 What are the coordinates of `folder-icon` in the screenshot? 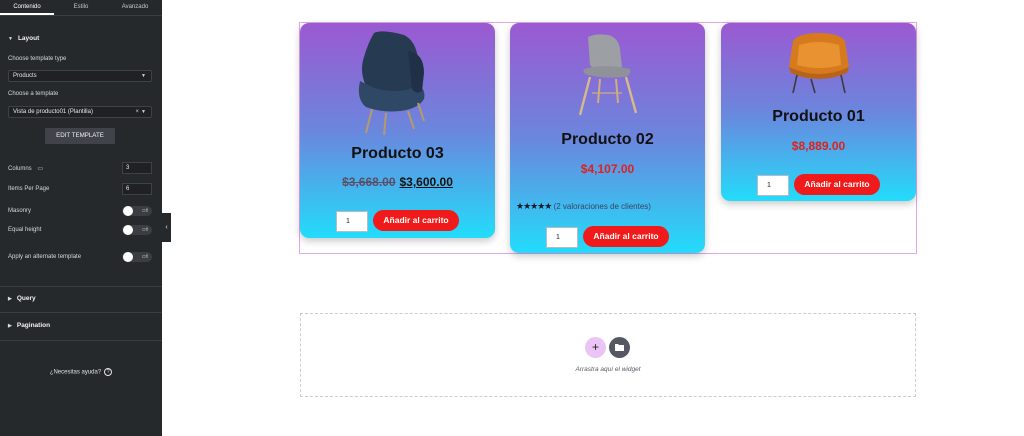 It's located at (619, 347).